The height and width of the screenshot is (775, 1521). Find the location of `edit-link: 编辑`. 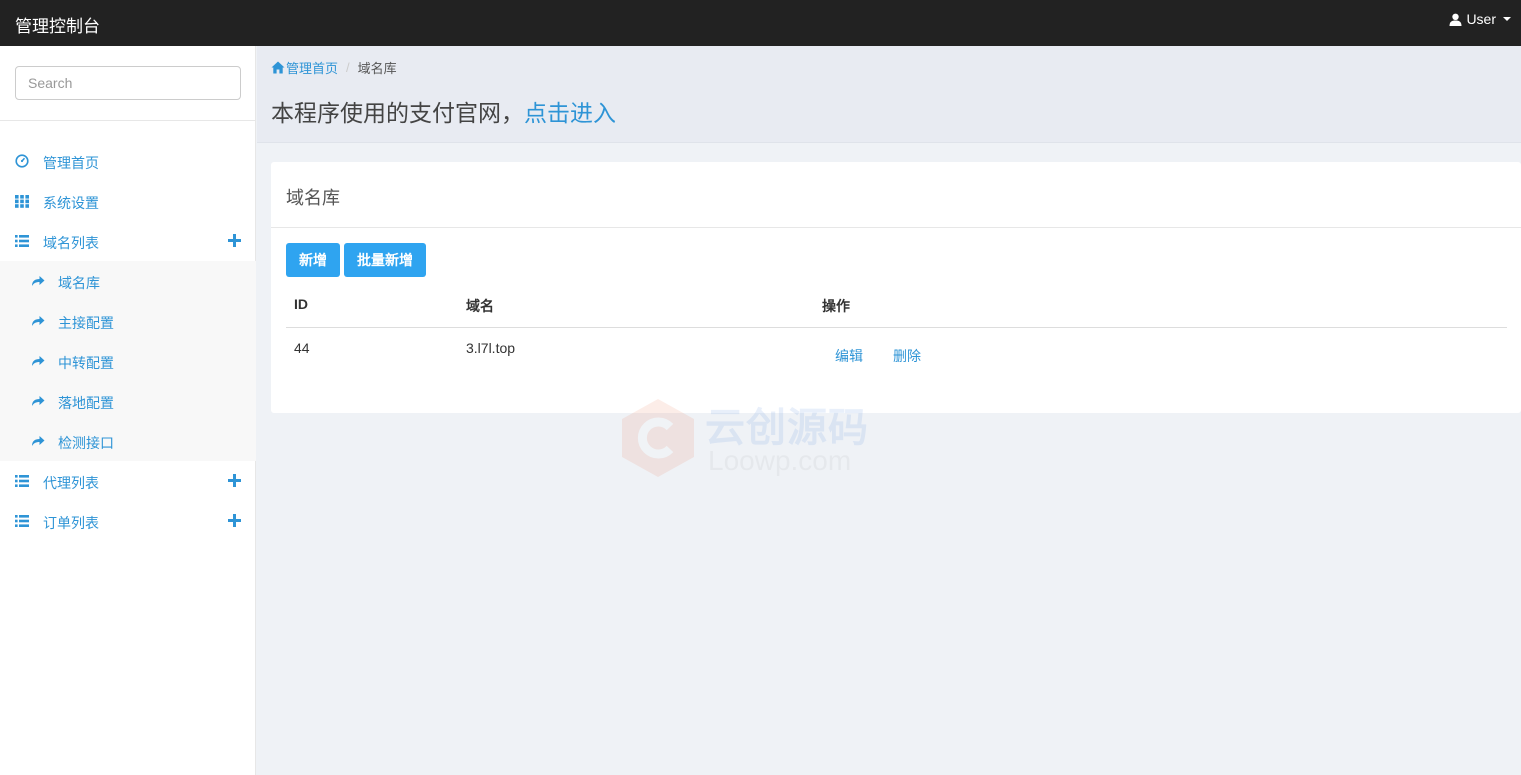

edit-link: 编辑 is located at coordinates (849, 356).